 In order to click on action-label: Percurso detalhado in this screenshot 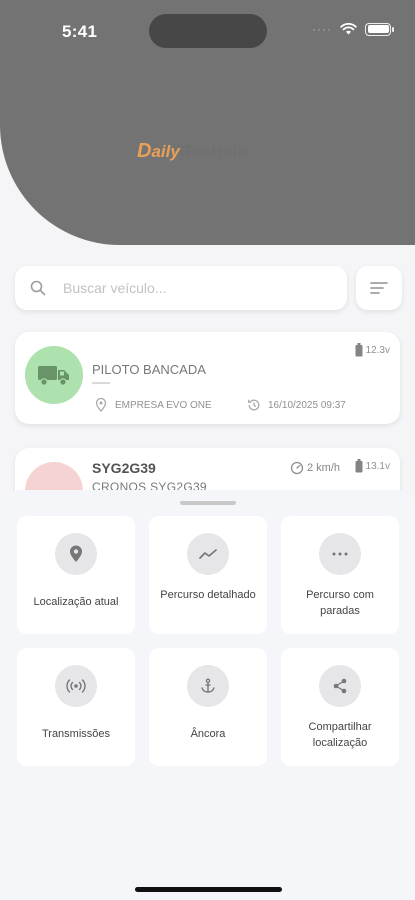, I will do `click(208, 595)`.